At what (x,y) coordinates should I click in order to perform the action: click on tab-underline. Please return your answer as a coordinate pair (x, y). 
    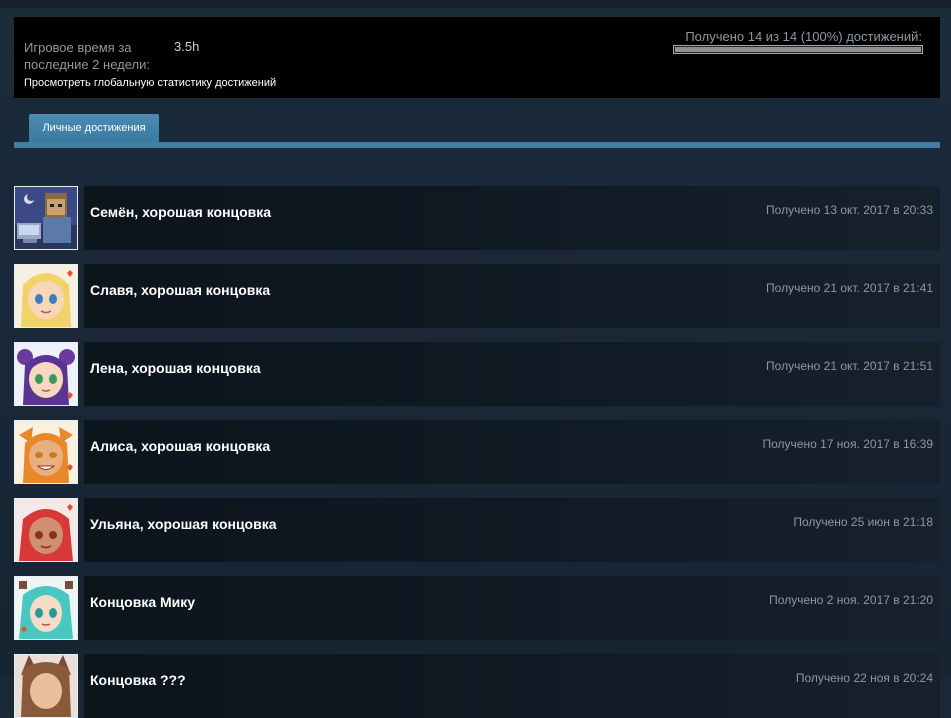
    Looking at the image, I should click on (477, 145).